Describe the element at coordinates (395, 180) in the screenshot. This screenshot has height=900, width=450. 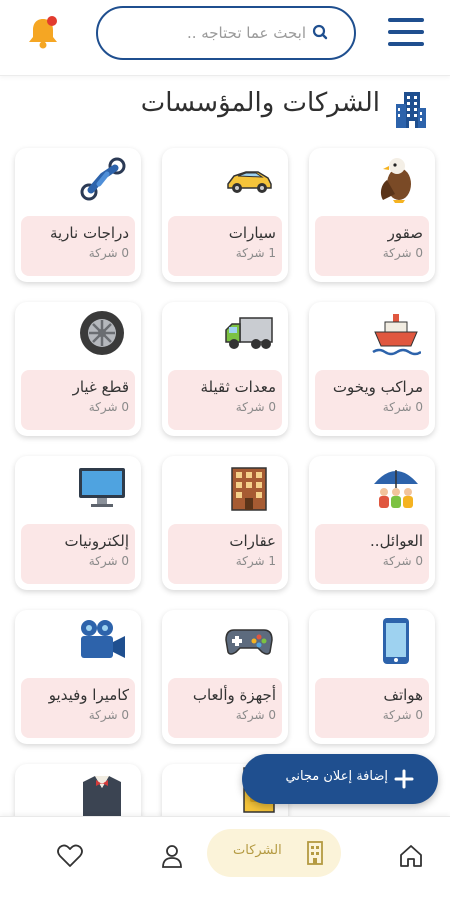
I see `falcon-icon` at that location.